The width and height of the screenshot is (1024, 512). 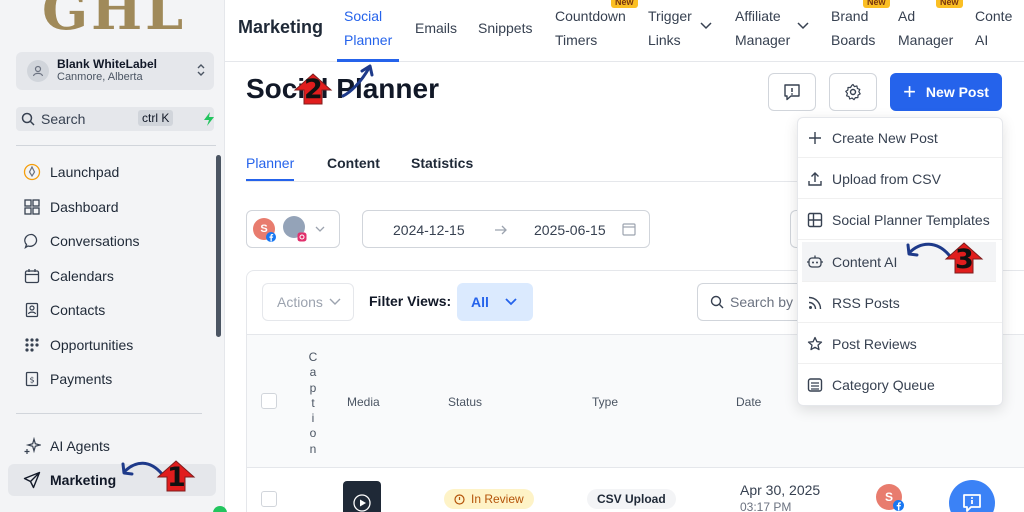 What do you see at coordinates (815, 344) in the screenshot?
I see `star-icon` at bounding box center [815, 344].